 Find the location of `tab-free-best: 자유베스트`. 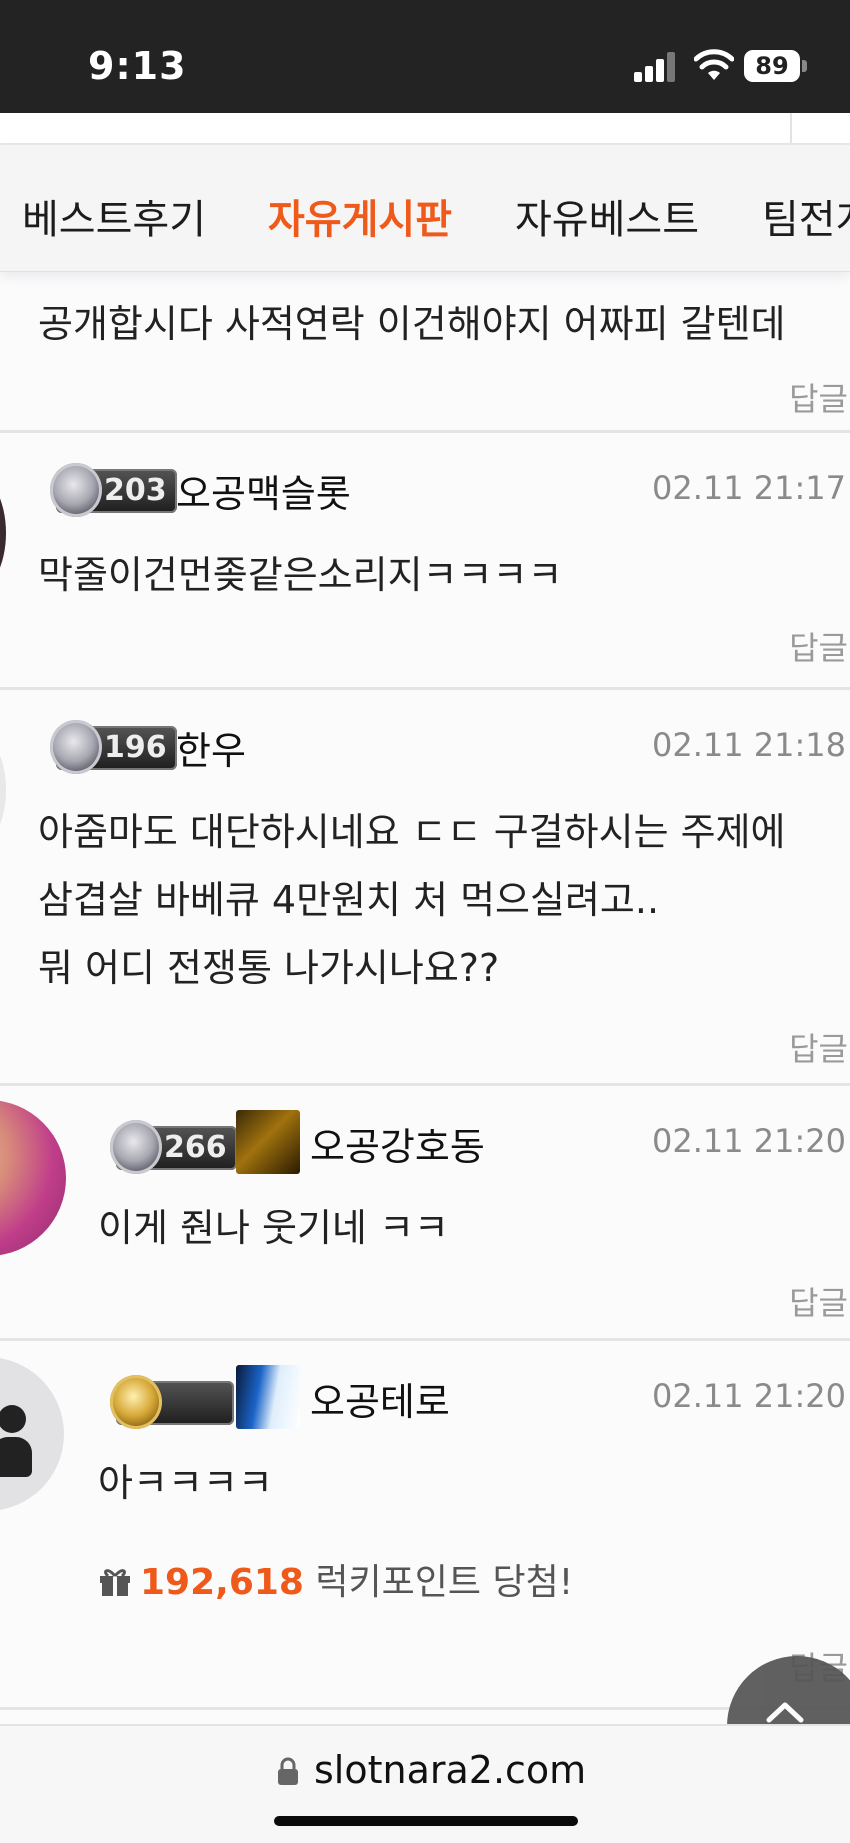

tab-free-best: 자유베스트 is located at coordinates (607, 216).